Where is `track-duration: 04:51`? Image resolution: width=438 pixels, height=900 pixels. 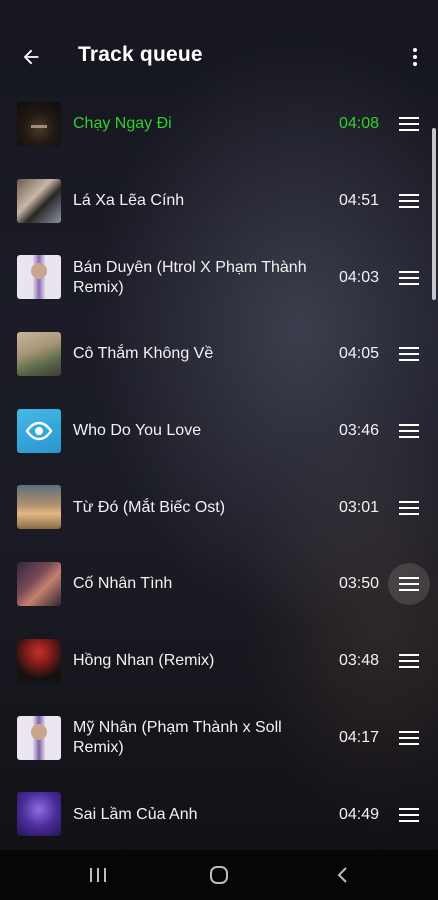
track-duration: 04:51 is located at coordinates (358, 201).